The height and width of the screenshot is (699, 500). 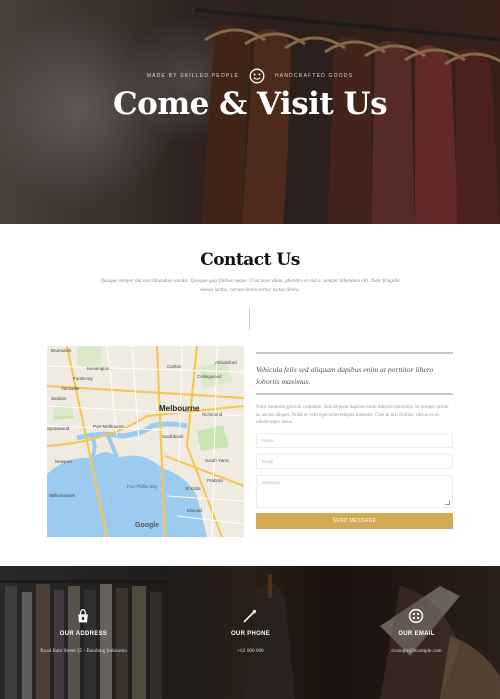 I want to click on shop-icon, so click(x=83, y=615).